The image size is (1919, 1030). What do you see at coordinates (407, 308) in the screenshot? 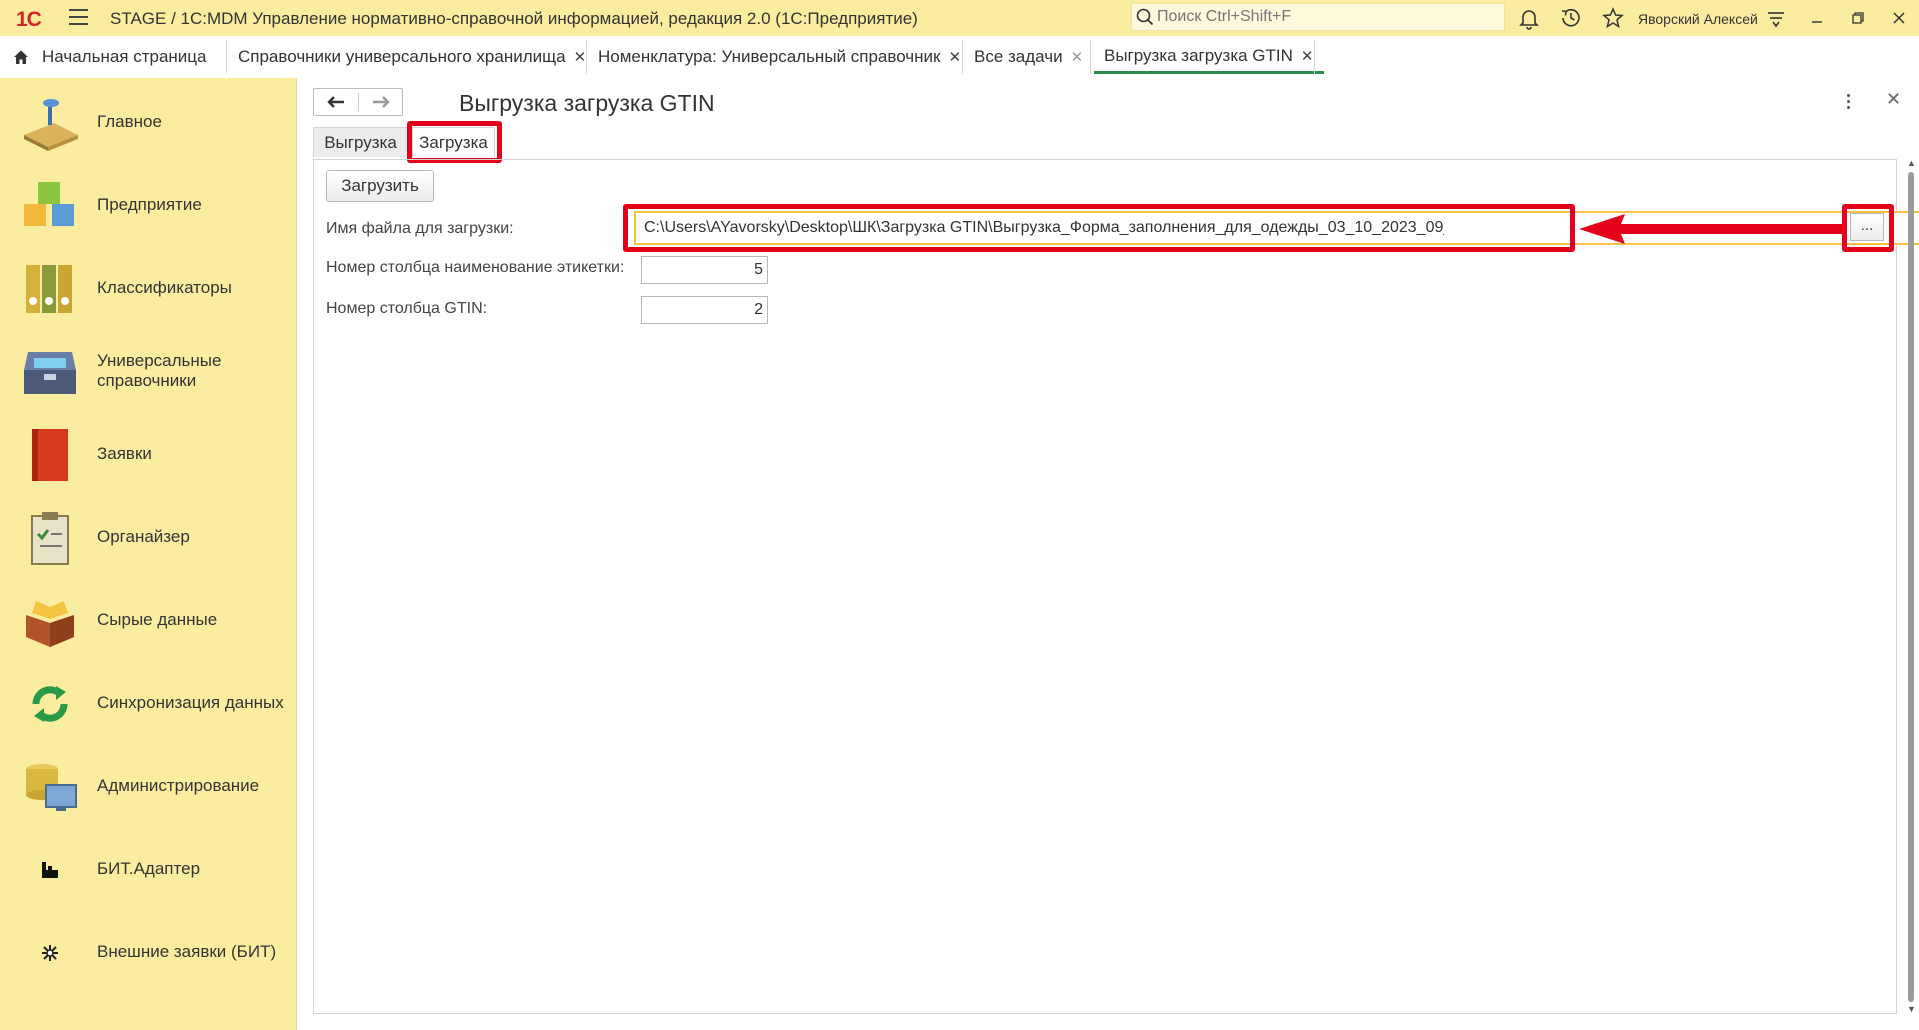
I see `gtin-column-label: Номер столбца GTIN:` at bounding box center [407, 308].